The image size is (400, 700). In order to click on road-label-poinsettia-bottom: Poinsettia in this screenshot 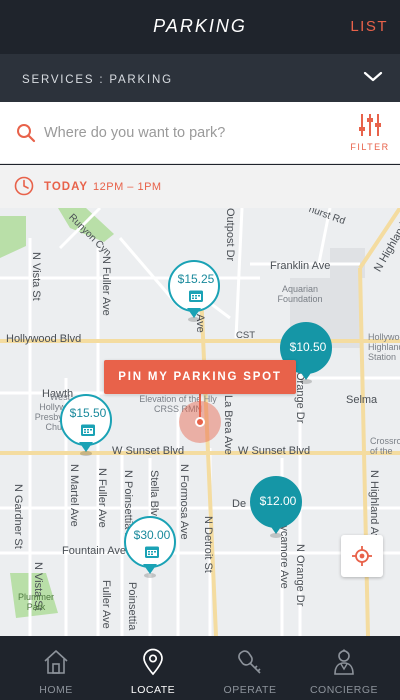, I will do `click(132, 606)`.